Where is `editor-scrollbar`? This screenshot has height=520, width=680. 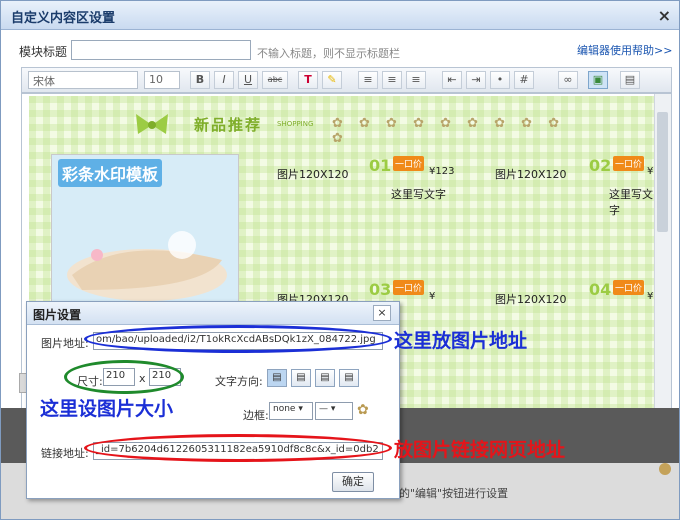 editor-scrollbar is located at coordinates (662, 253).